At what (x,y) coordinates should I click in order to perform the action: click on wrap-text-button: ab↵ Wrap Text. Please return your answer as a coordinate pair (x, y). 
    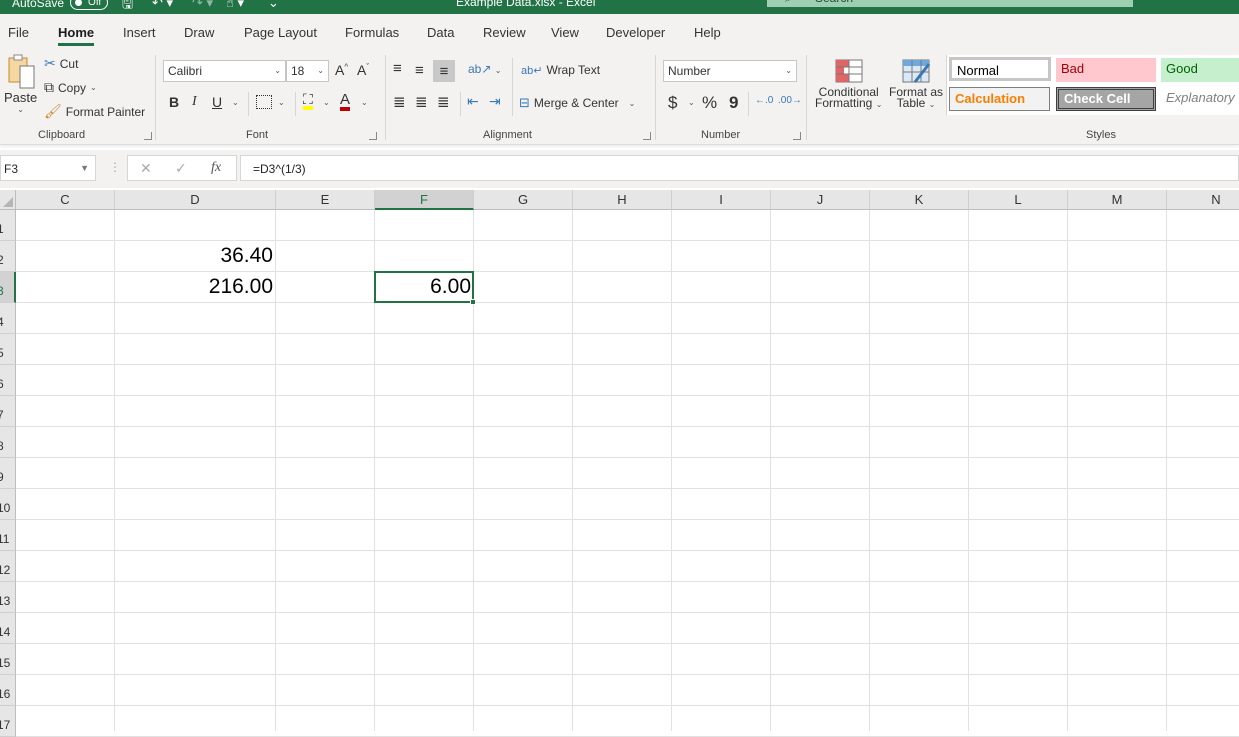
    Looking at the image, I should click on (560, 70).